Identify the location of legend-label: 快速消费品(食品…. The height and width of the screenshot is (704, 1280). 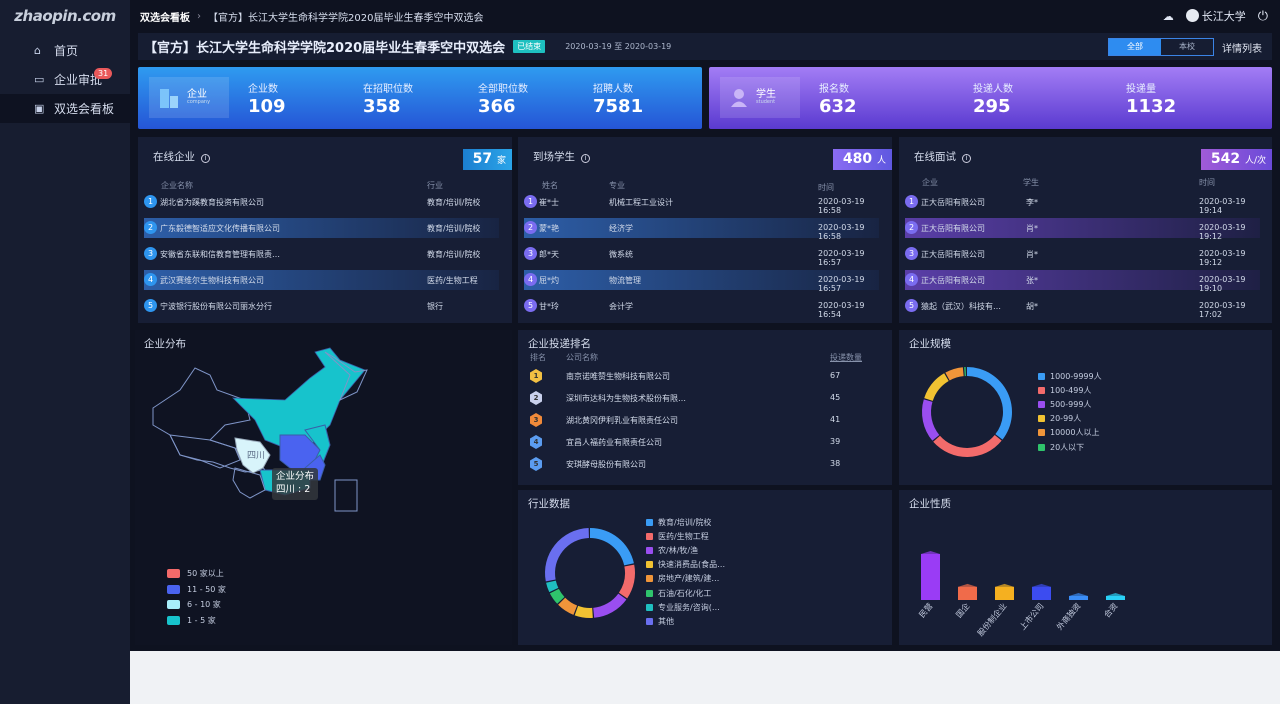
(692, 565).